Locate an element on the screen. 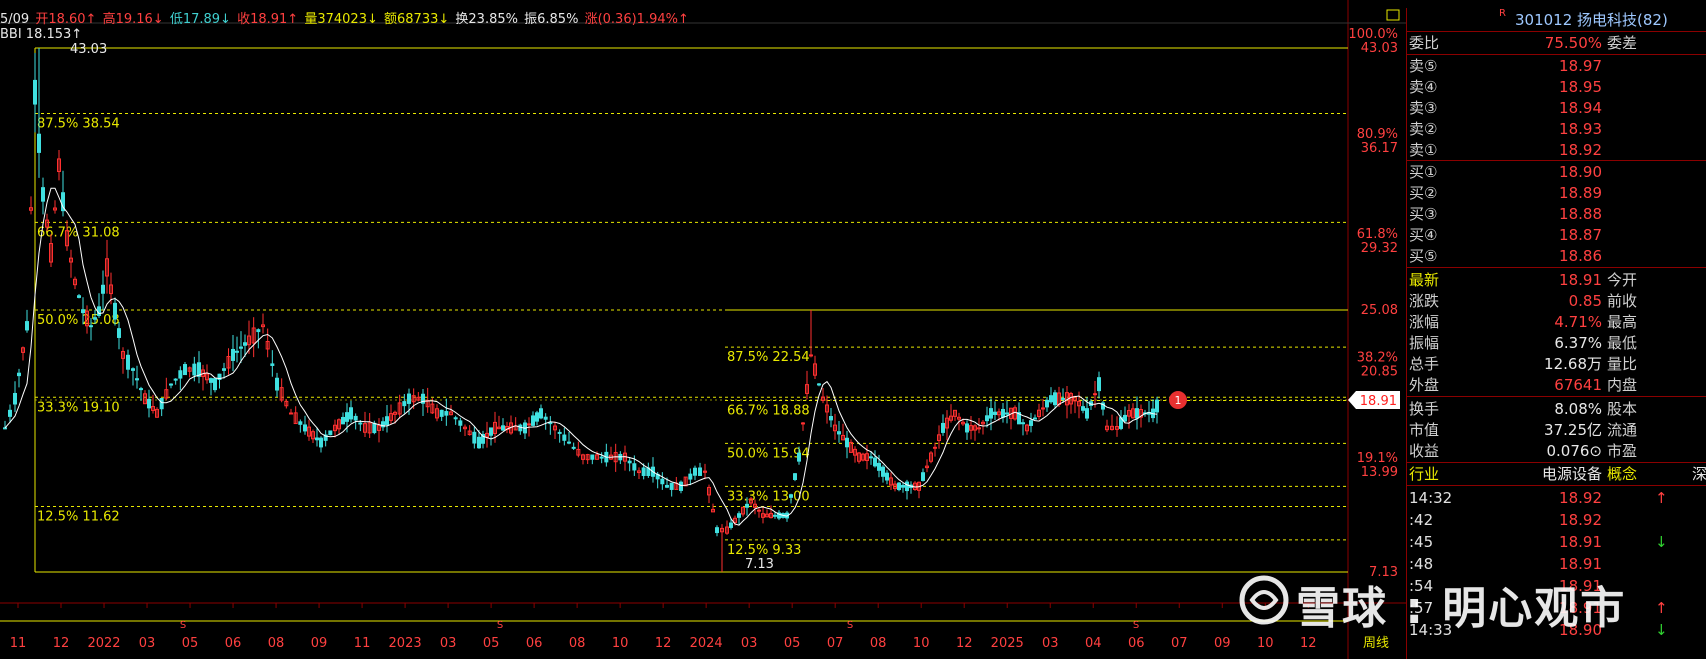 The image size is (1706, 659). x-axis-label: 05 is located at coordinates (792, 643).